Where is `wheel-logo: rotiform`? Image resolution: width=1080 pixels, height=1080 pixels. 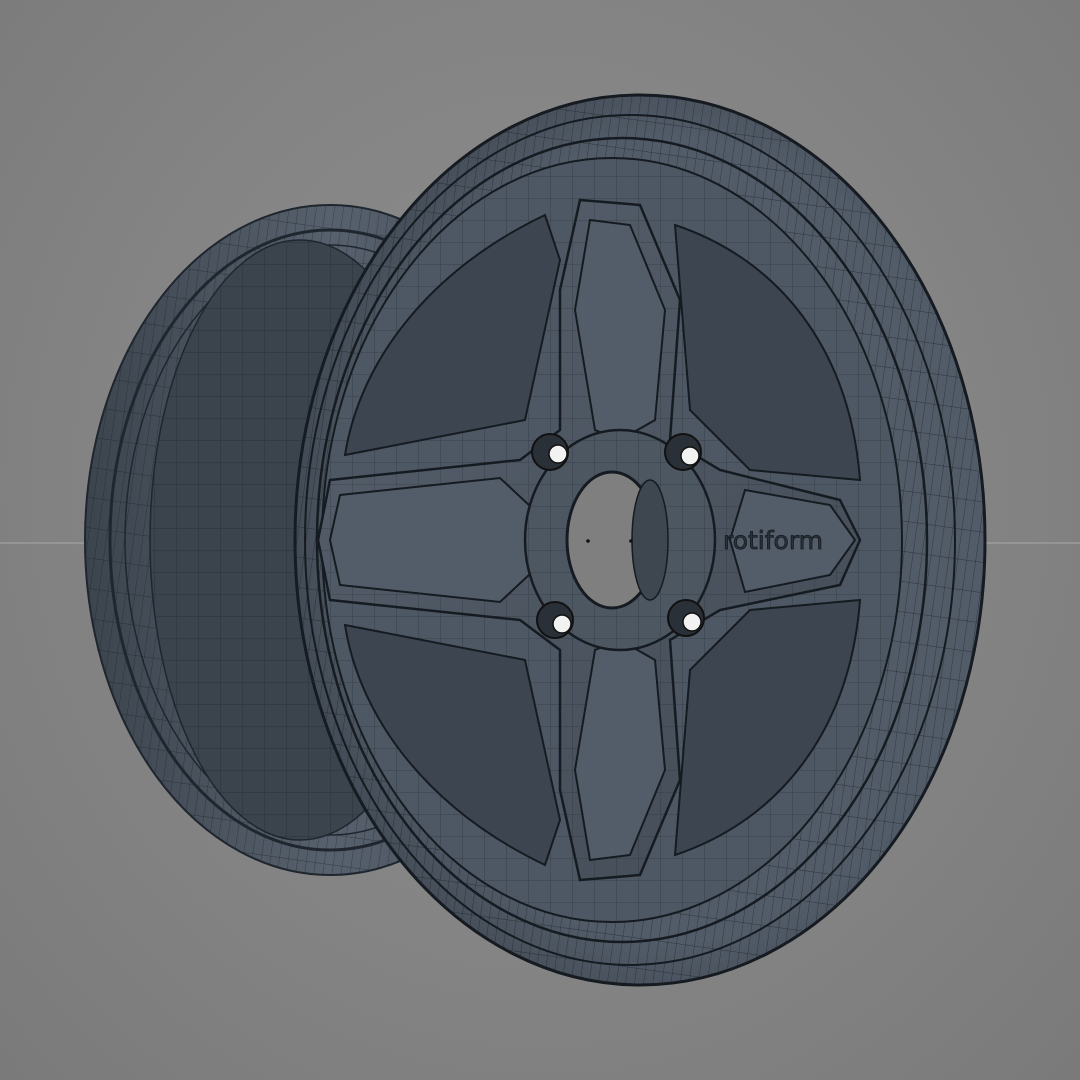
wheel-logo: rotiform is located at coordinates (773, 540).